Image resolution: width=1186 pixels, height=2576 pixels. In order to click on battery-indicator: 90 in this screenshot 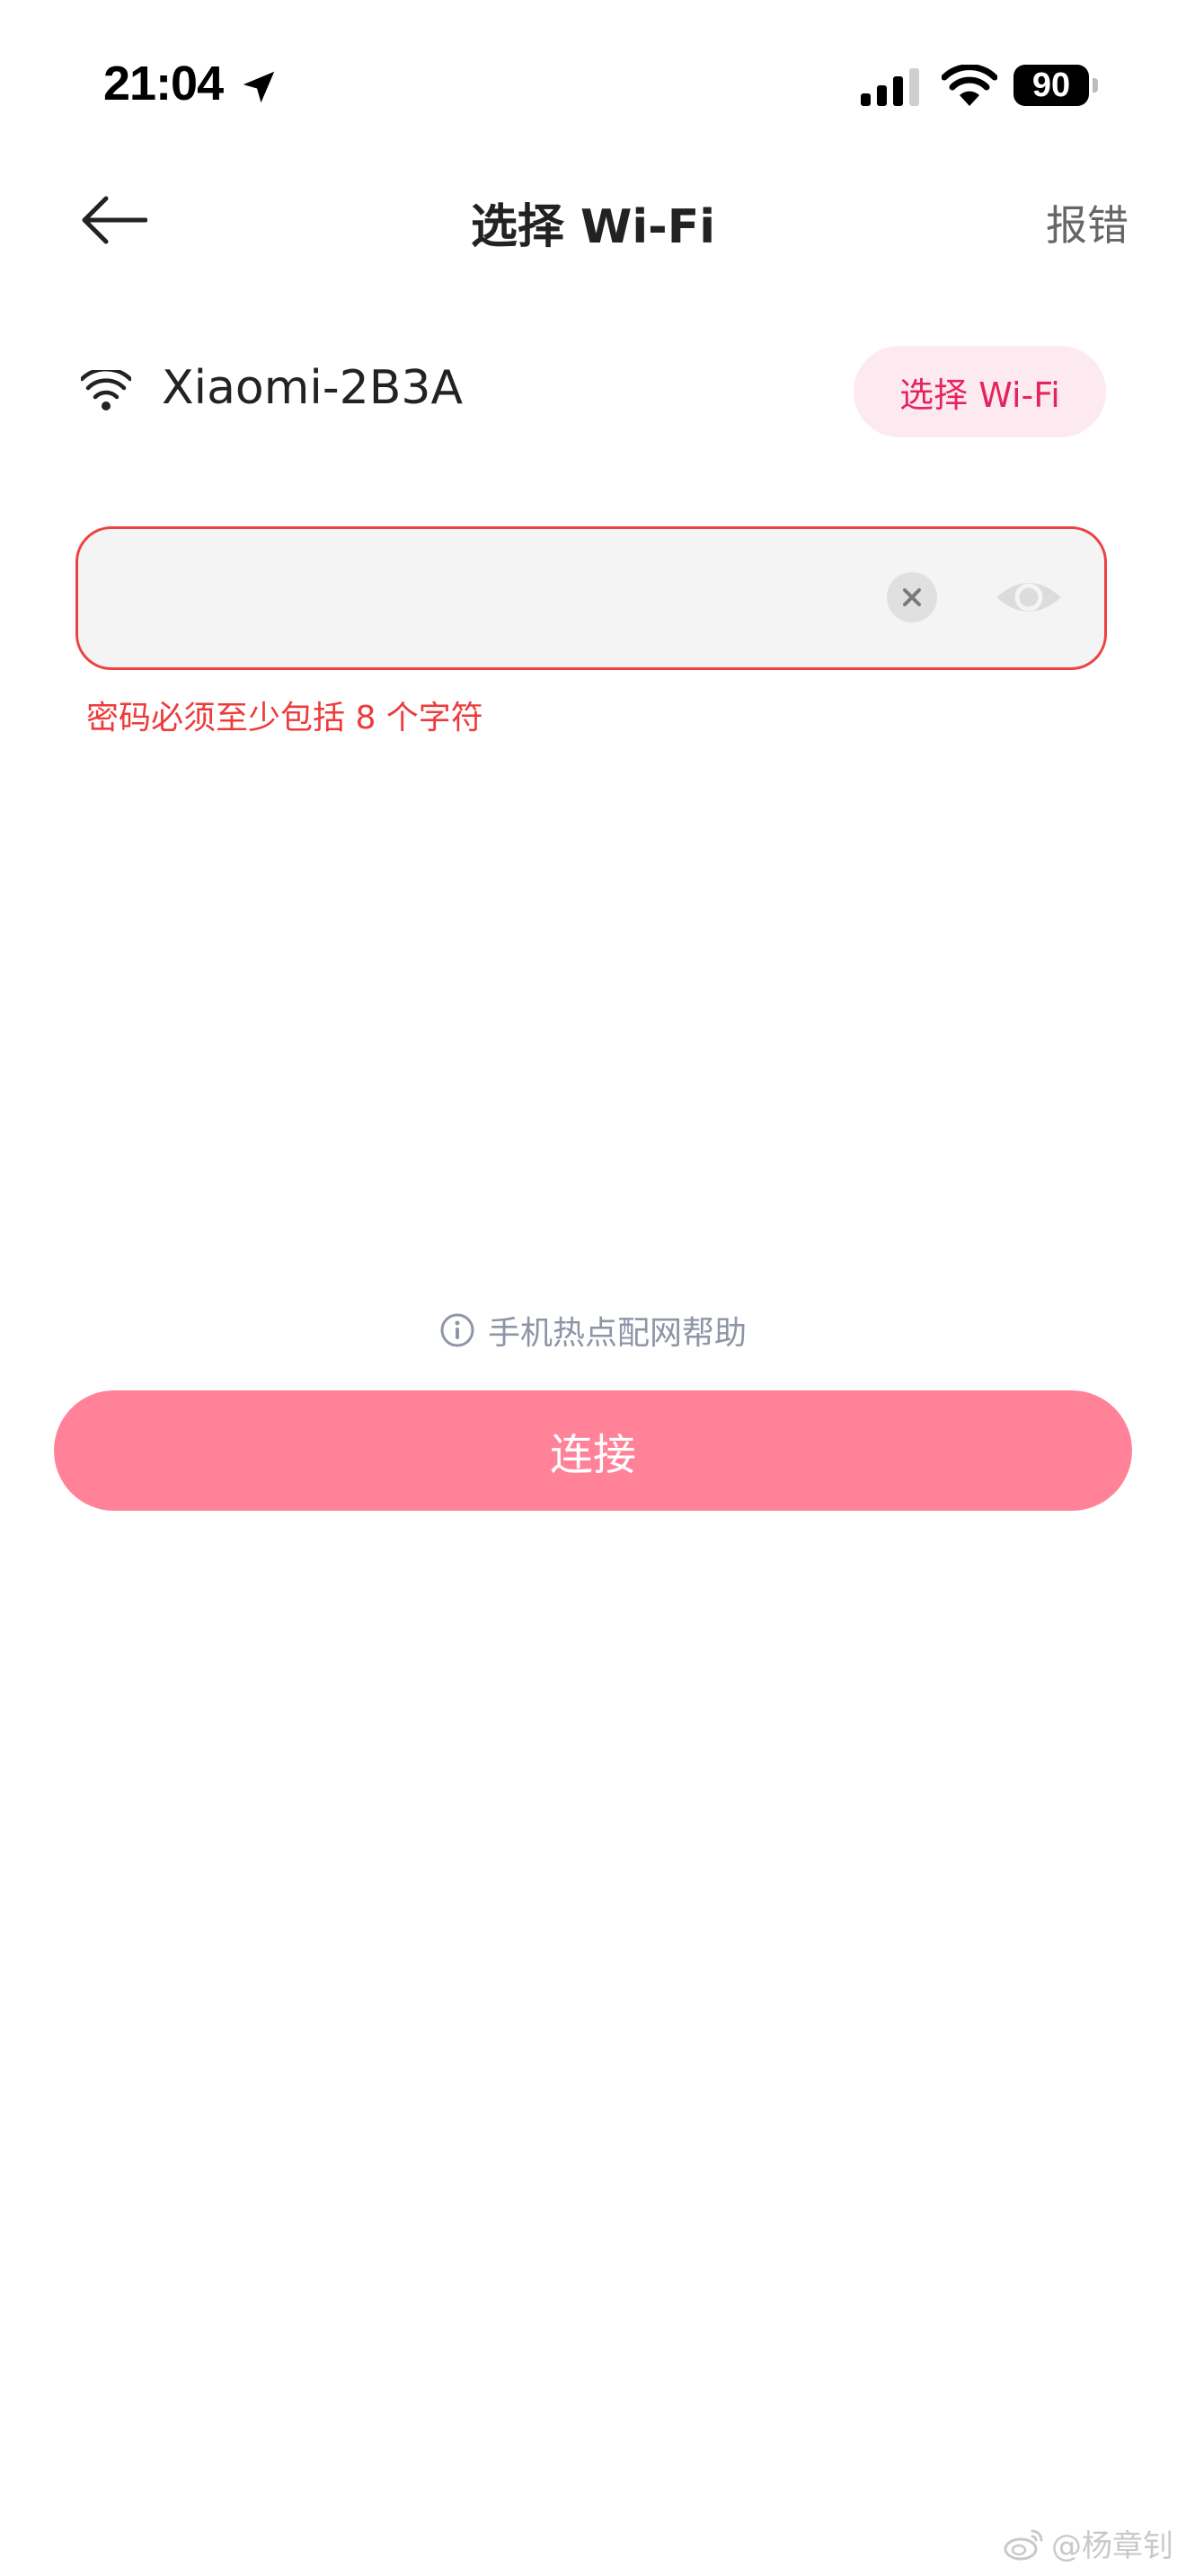, I will do `click(1056, 85)`.